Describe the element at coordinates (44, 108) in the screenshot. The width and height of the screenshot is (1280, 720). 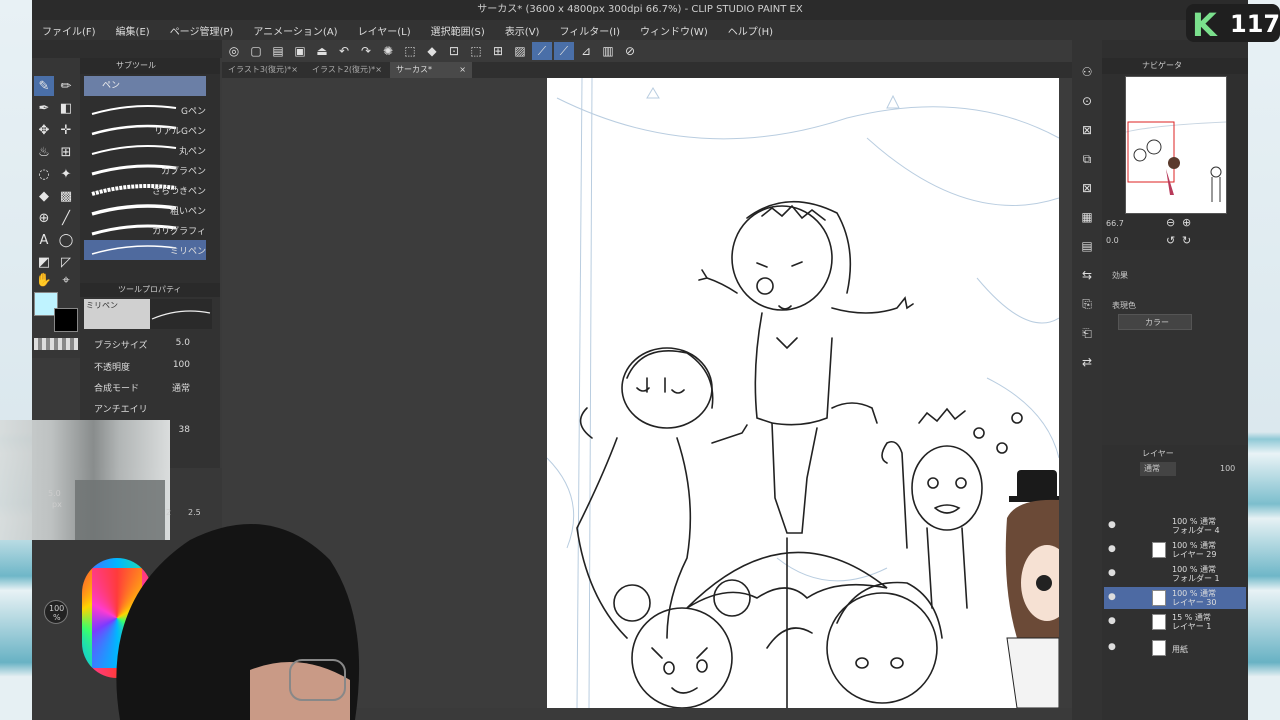
I see `brush-icon: ✒` at that location.